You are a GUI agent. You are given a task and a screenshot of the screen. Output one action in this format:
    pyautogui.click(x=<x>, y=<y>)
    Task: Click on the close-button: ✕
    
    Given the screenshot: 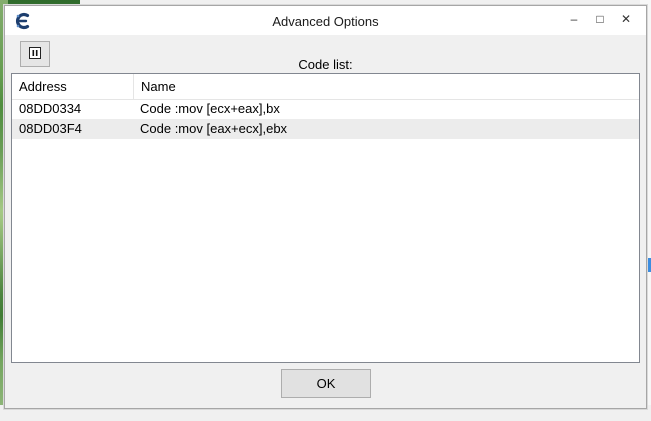 What is the action you would take?
    pyautogui.click(x=626, y=19)
    